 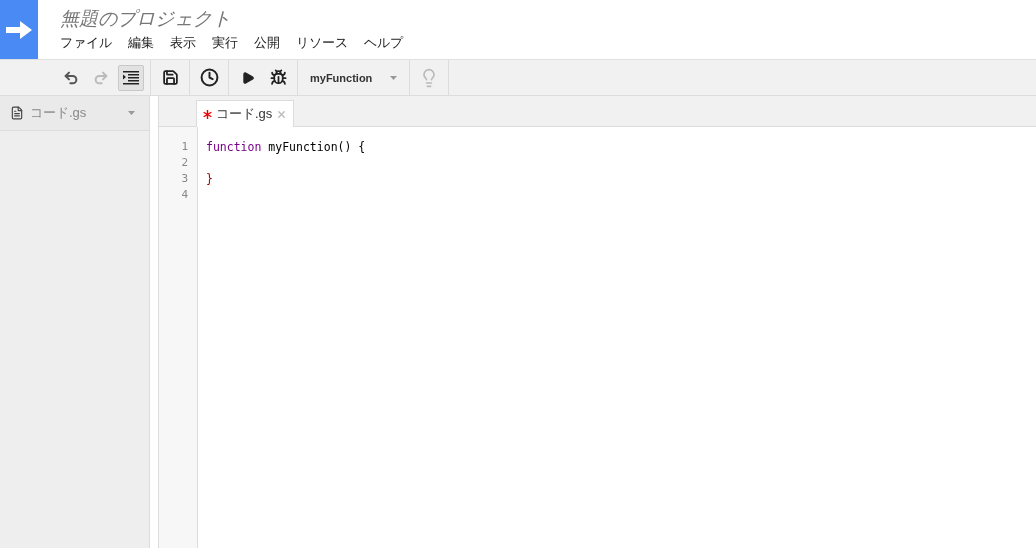 I want to click on bug-icon, so click(x=278, y=77).